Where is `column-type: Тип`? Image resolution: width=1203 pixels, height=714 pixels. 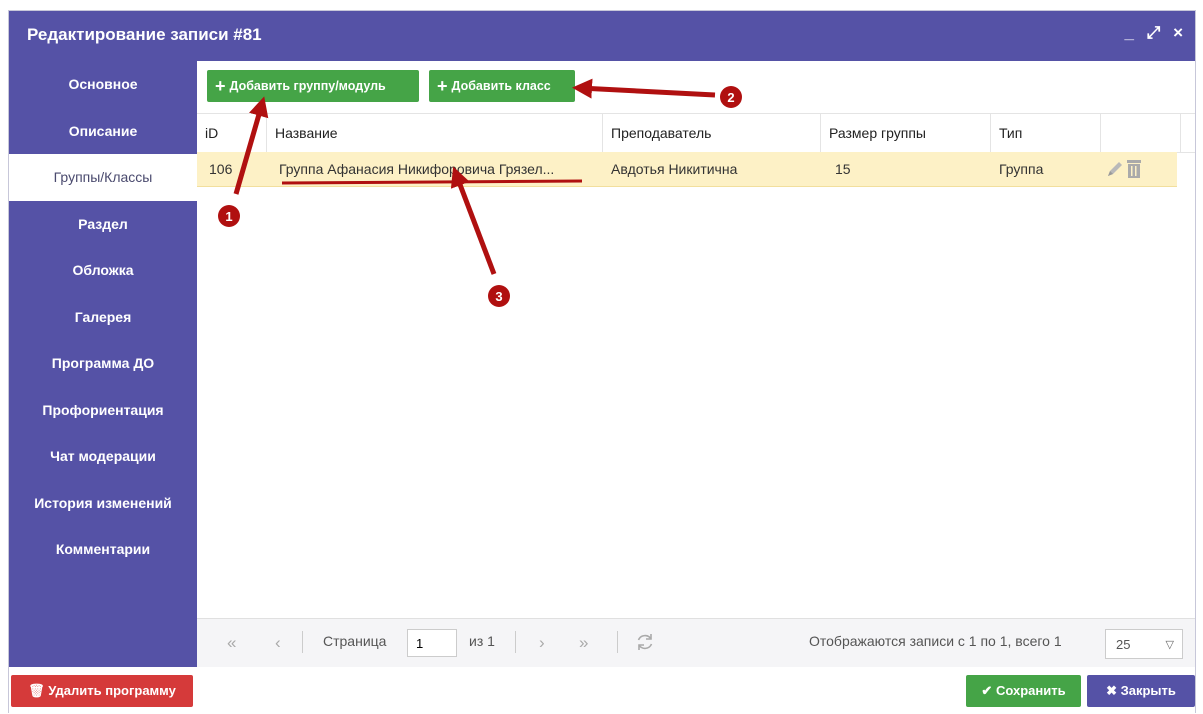
column-type: Тип is located at coordinates (1046, 133).